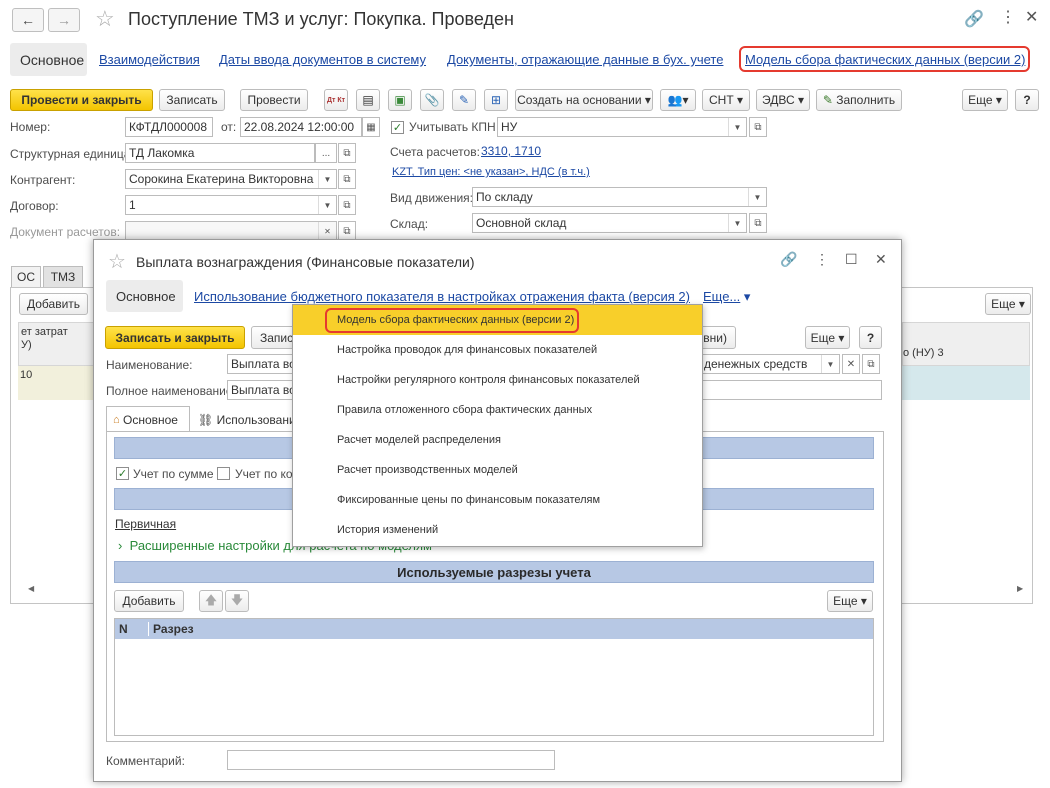  I want to click on table-row, so click(966, 383).